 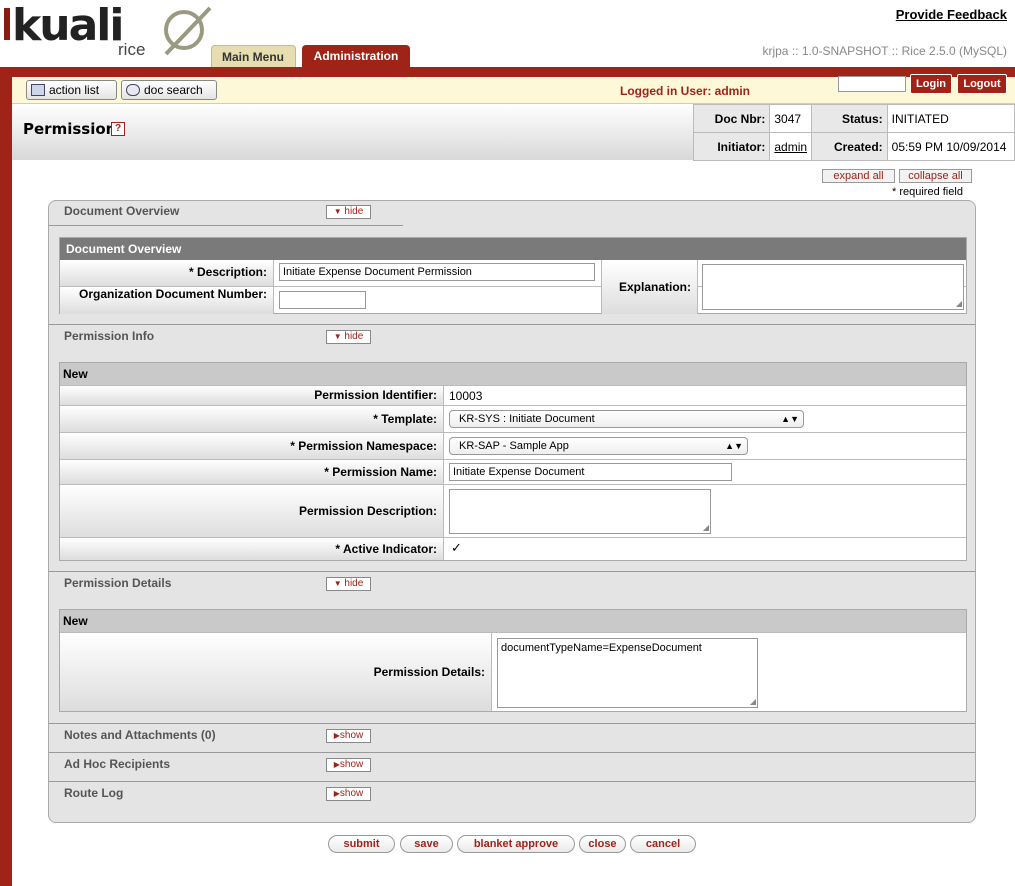 I want to click on permission-description-textarea: ◢, so click(x=580, y=511).